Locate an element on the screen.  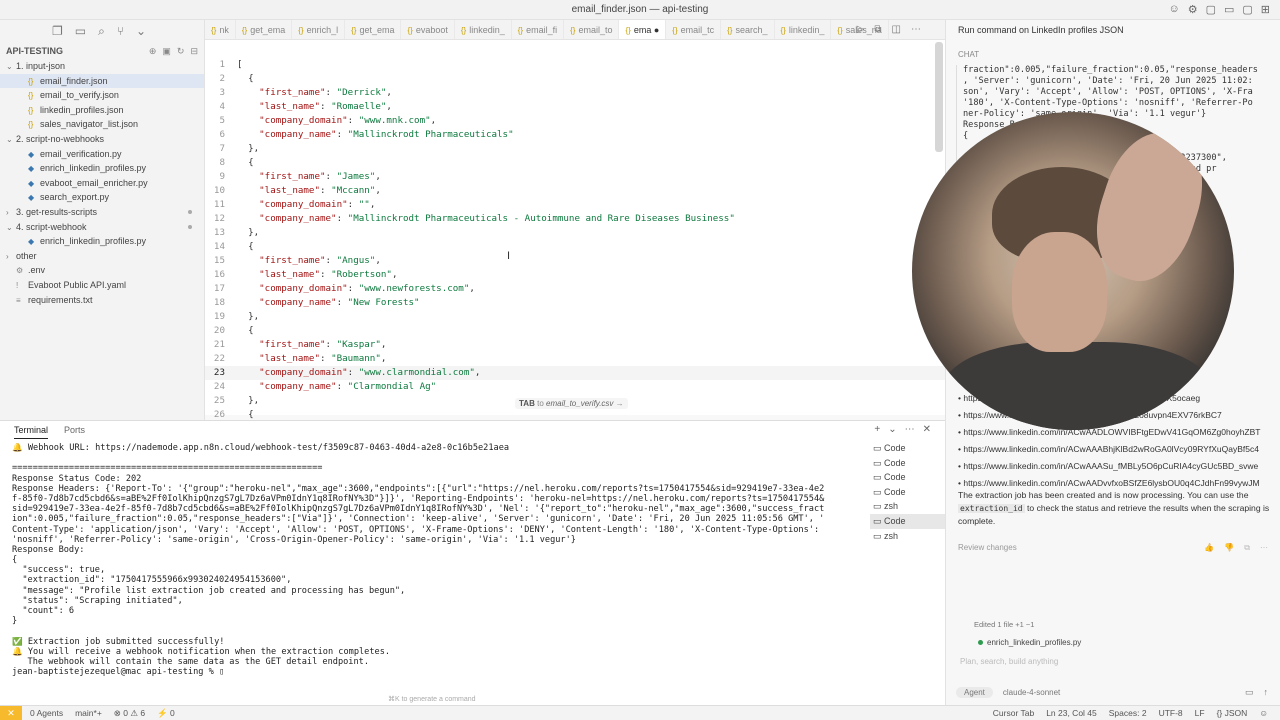
line-number: 13 is located at coordinates (219, 232).